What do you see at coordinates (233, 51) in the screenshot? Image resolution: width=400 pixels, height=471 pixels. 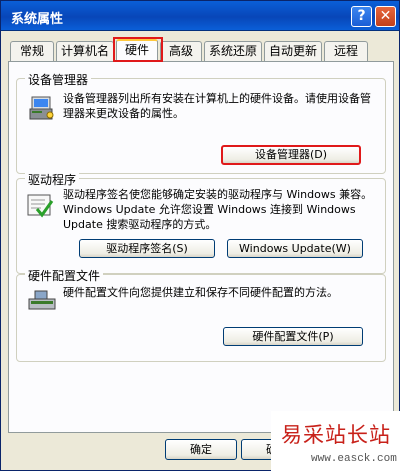 I see `tab-system-restore: 系统还原` at bounding box center [233, 51].